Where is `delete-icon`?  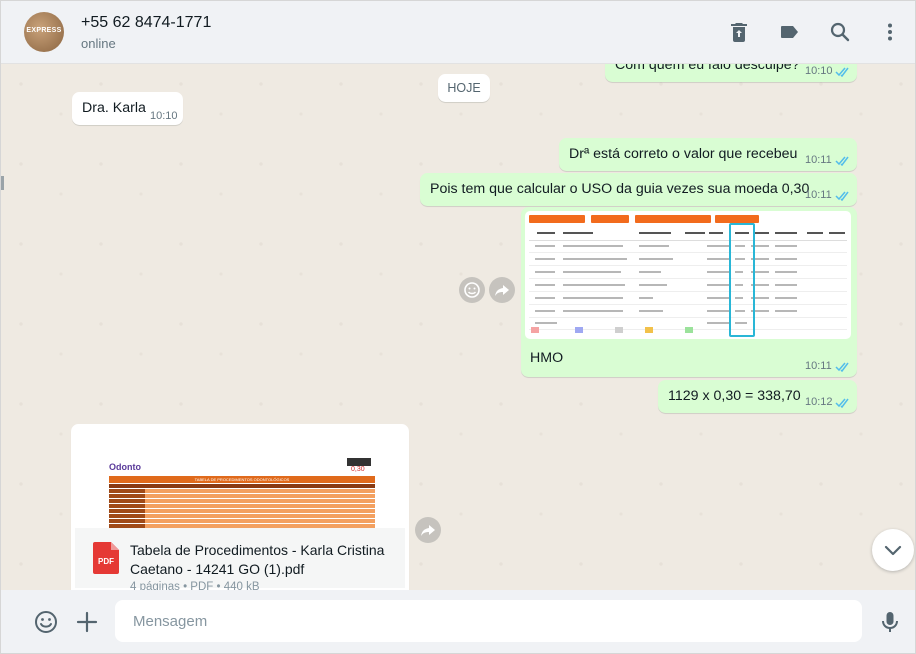
delete-icon is located at coordinates (739, 32).